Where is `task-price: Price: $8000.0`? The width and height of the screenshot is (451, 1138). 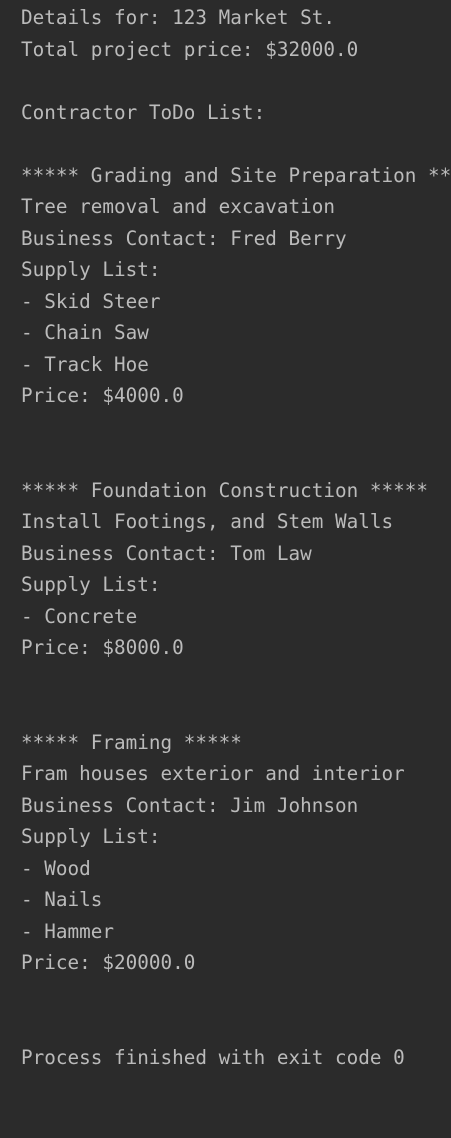
task-price: Price: $8000.0 is located at coordinates (102, 647).